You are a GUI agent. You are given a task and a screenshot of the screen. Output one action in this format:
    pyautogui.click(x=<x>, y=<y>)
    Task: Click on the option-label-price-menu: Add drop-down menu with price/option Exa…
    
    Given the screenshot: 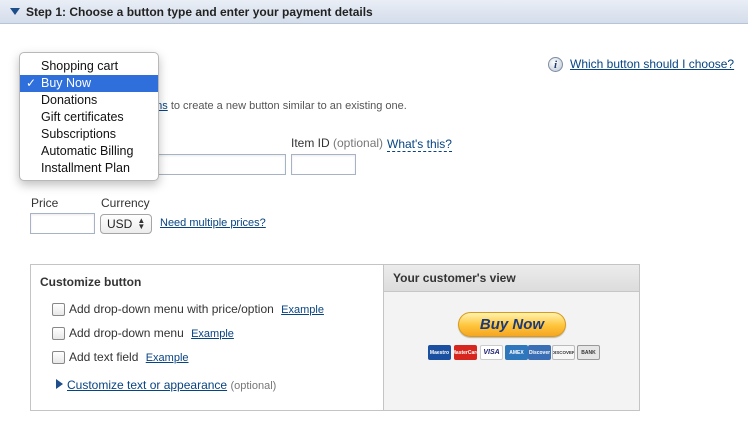 What is the action you would take?
    pyautogui.click(x=196, y=309)
    